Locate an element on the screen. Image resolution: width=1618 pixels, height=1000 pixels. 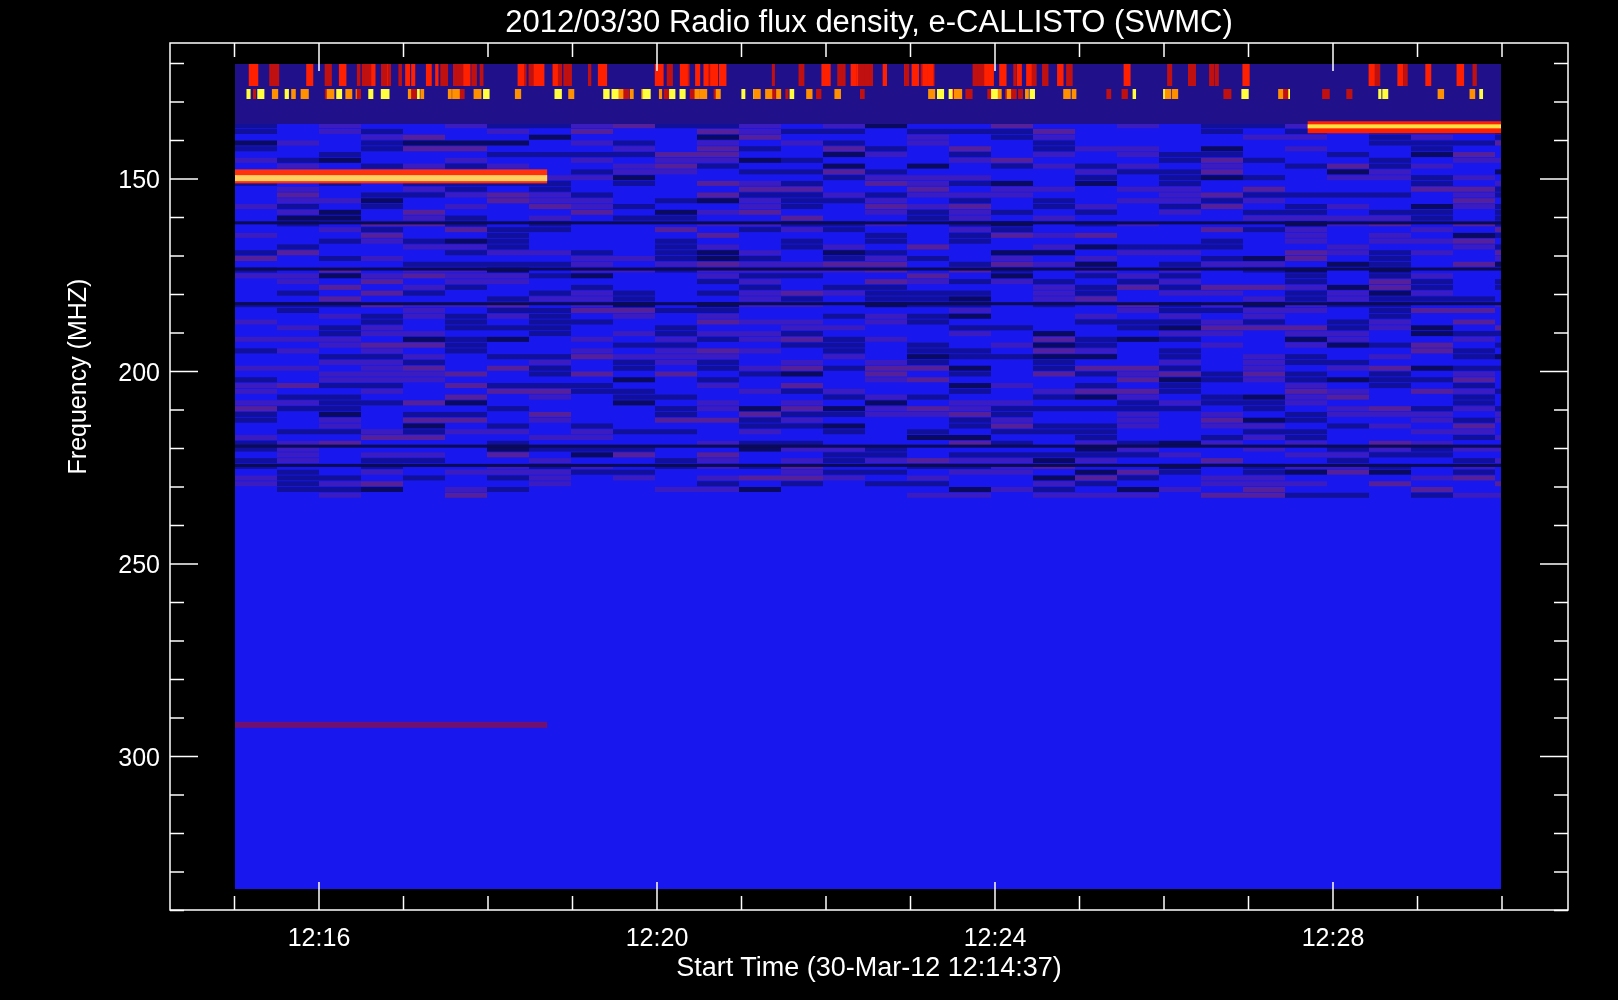
tick-label: 200 is located at coordinates (139, 371).